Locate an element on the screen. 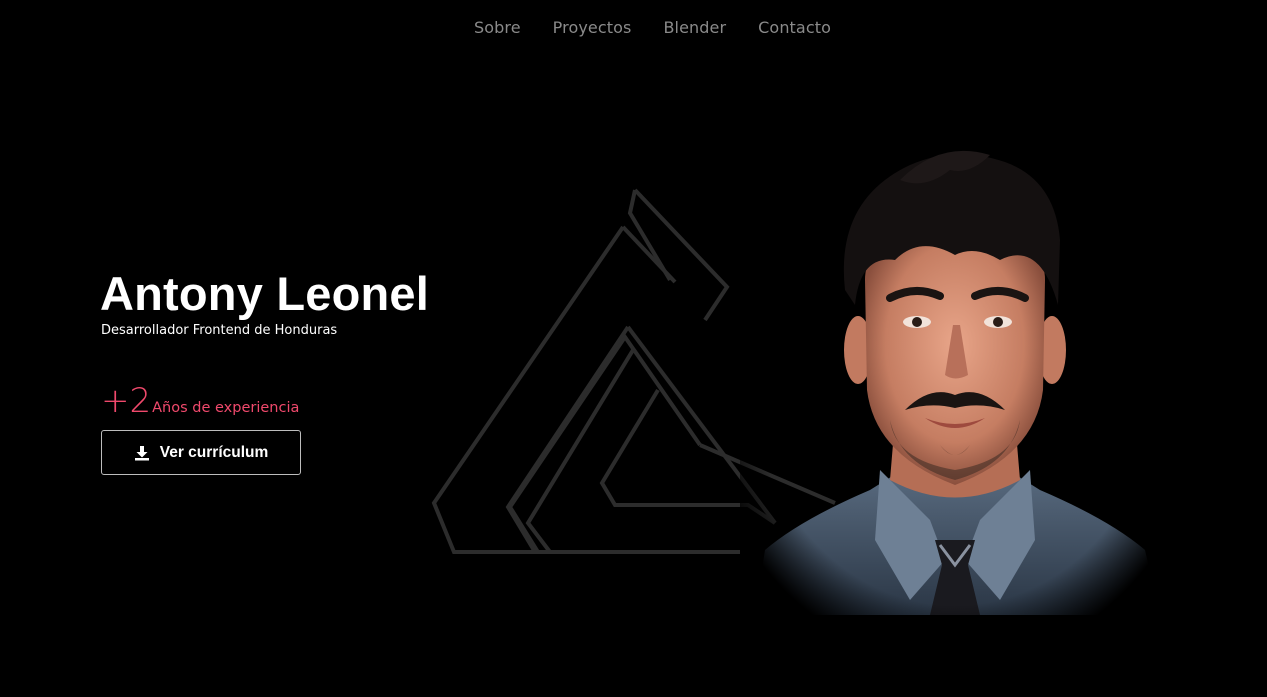 The height and width of the screenshot is (697, 1267). hero-name: Antony Leonel is located at coordinates (264, 293).